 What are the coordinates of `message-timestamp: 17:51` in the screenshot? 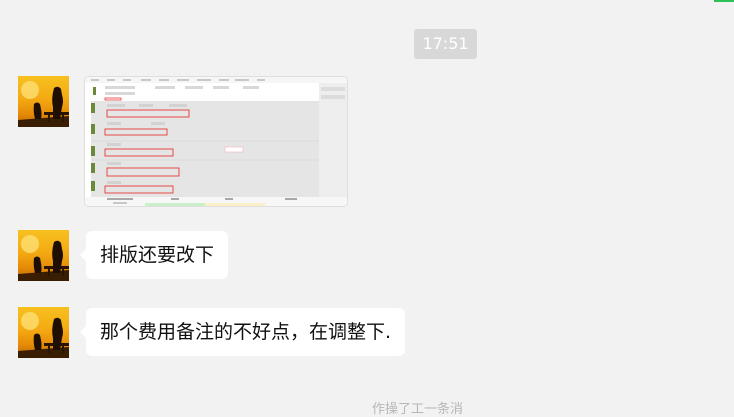 It's located at (445, 44).